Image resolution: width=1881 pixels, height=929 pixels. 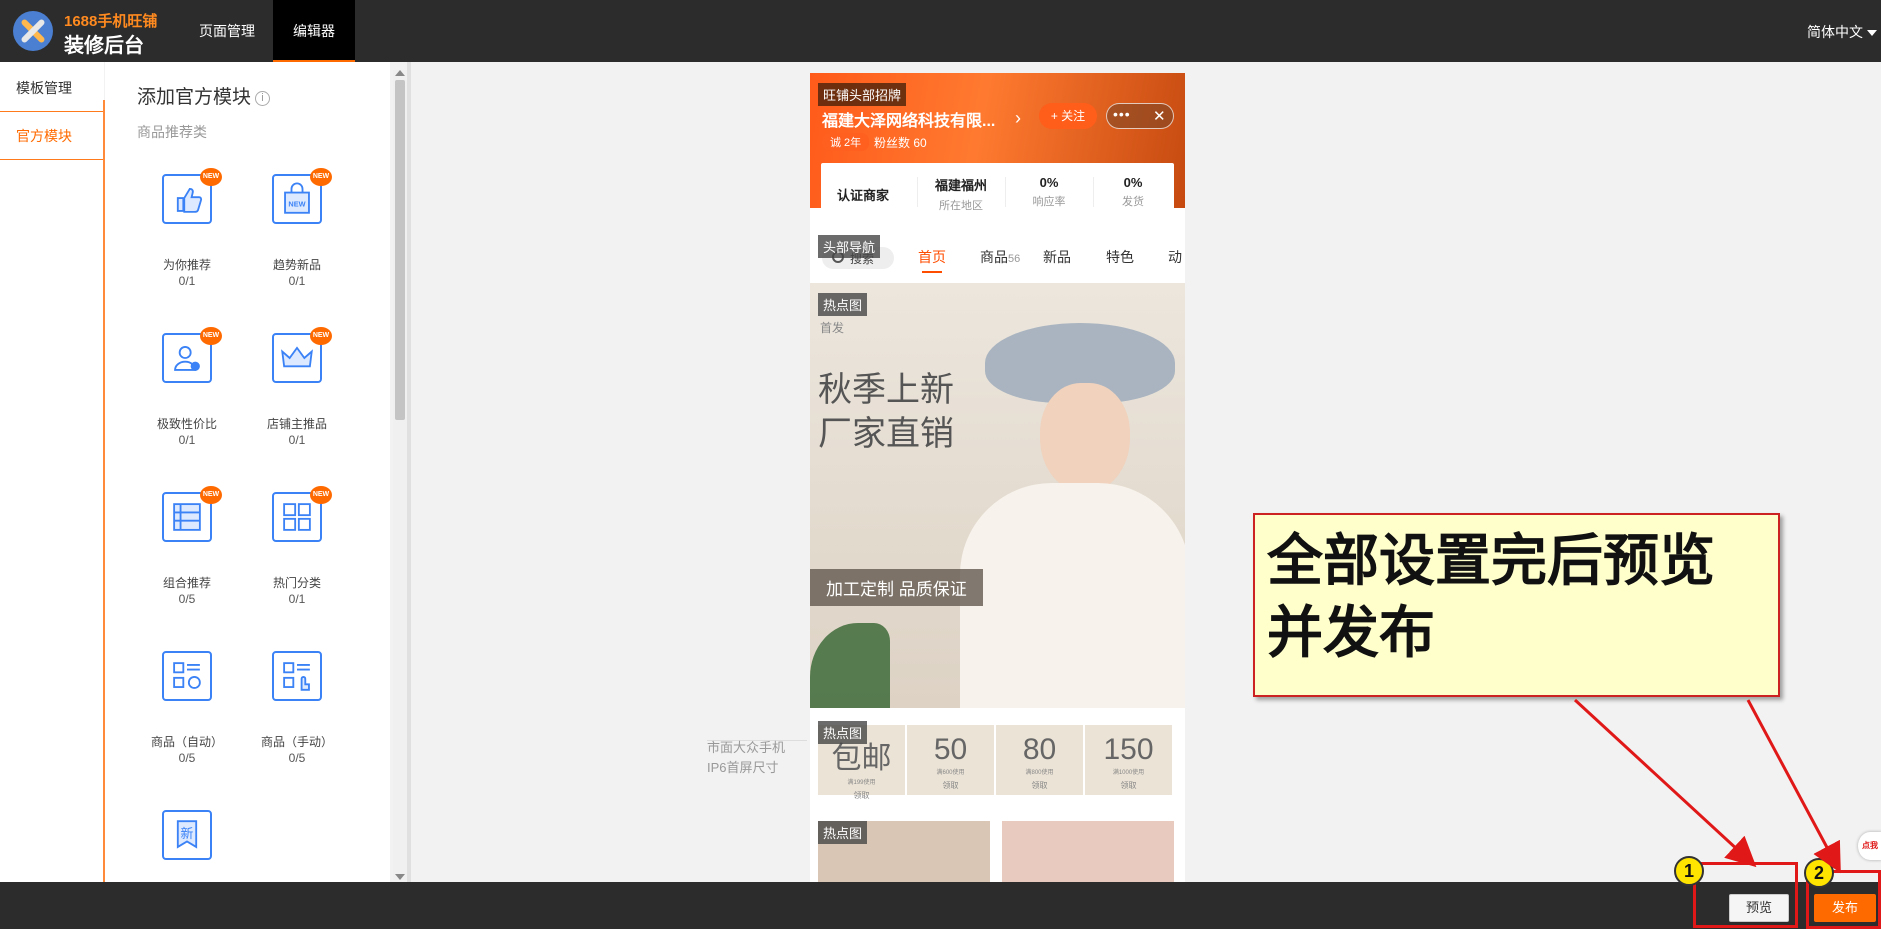 What do you see at coordinates (111, 21) in the screenshot?
I see `brand-subtitle: 1688手机旺铺` at bounding box center [111, 21].